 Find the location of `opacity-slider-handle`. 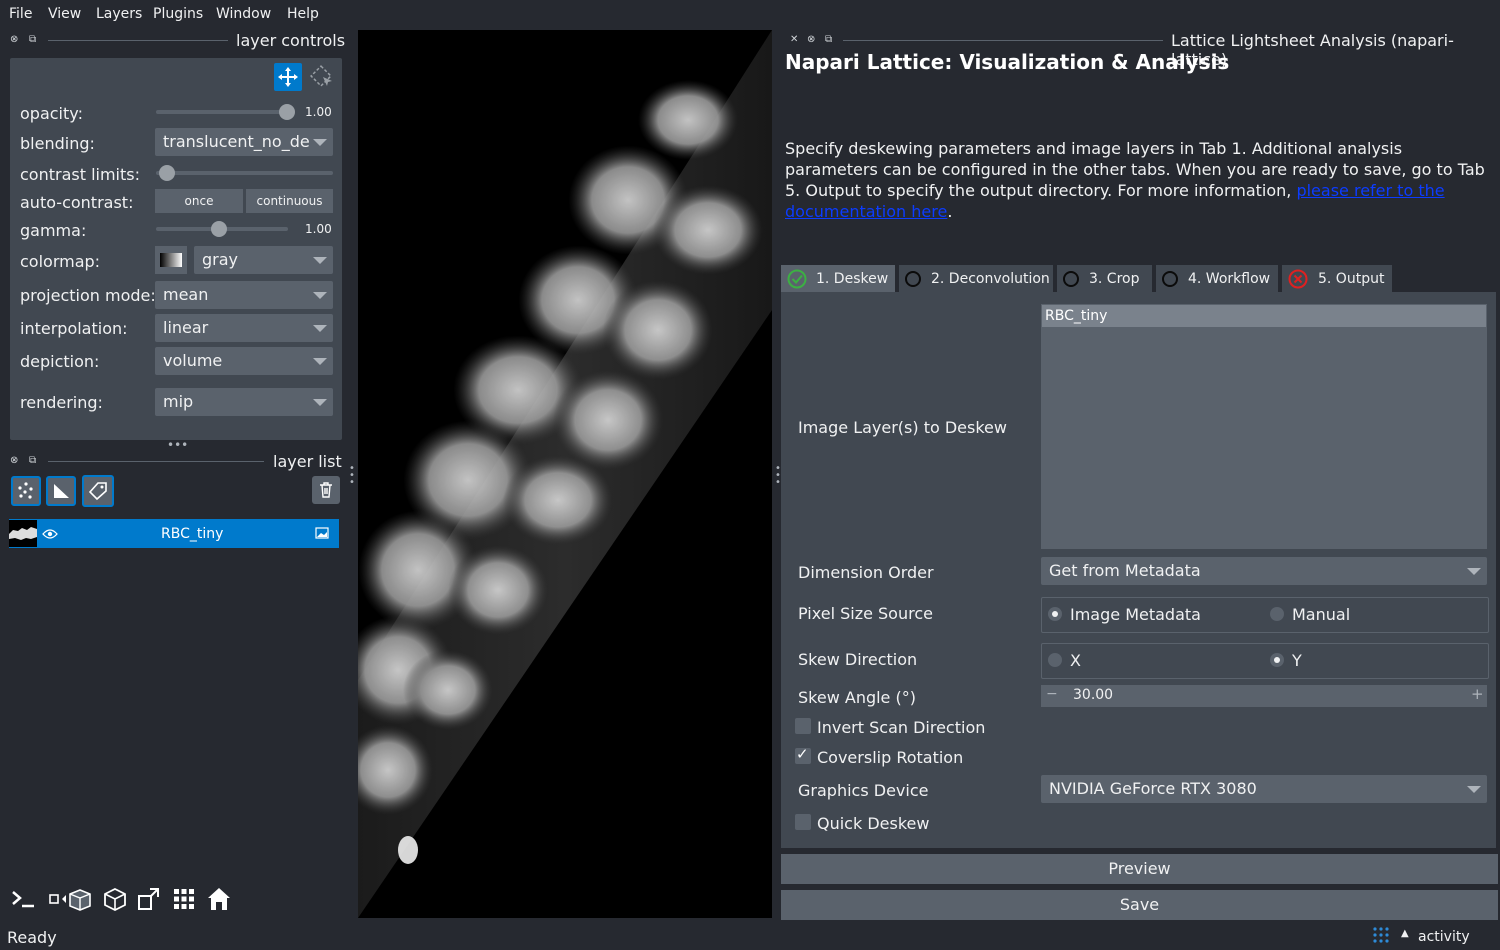

opacity-slider-handle is located at coordinates (287, 112).